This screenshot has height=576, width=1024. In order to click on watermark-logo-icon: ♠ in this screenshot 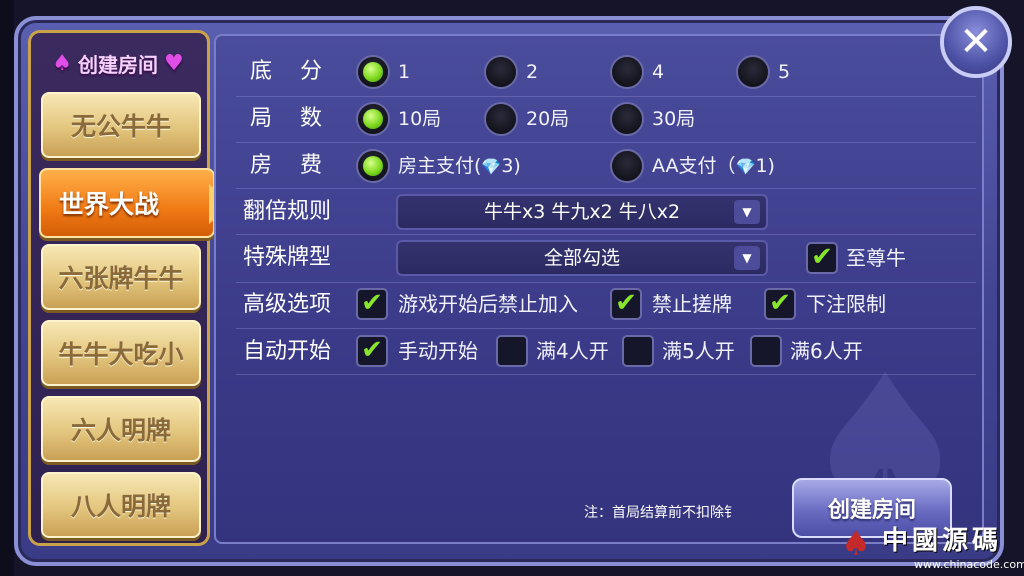, I will do `click(856, 544)`.